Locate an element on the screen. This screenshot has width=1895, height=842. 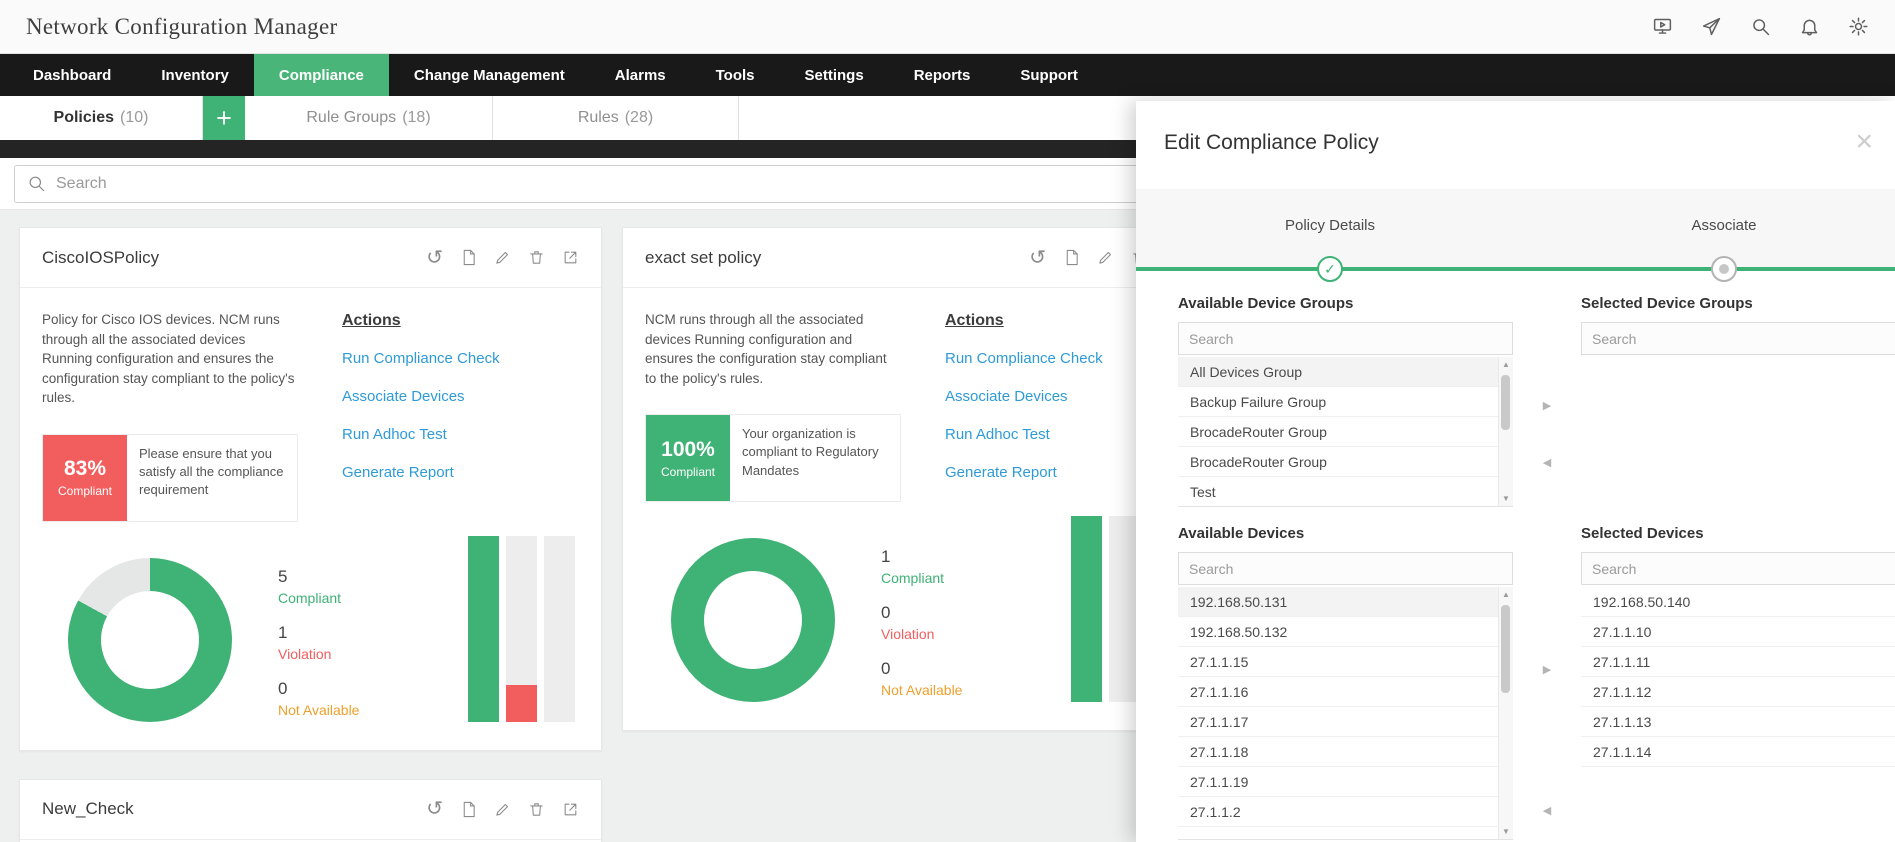
step-policy-details-circle: ✓ is located at coordinates (1330, 269).